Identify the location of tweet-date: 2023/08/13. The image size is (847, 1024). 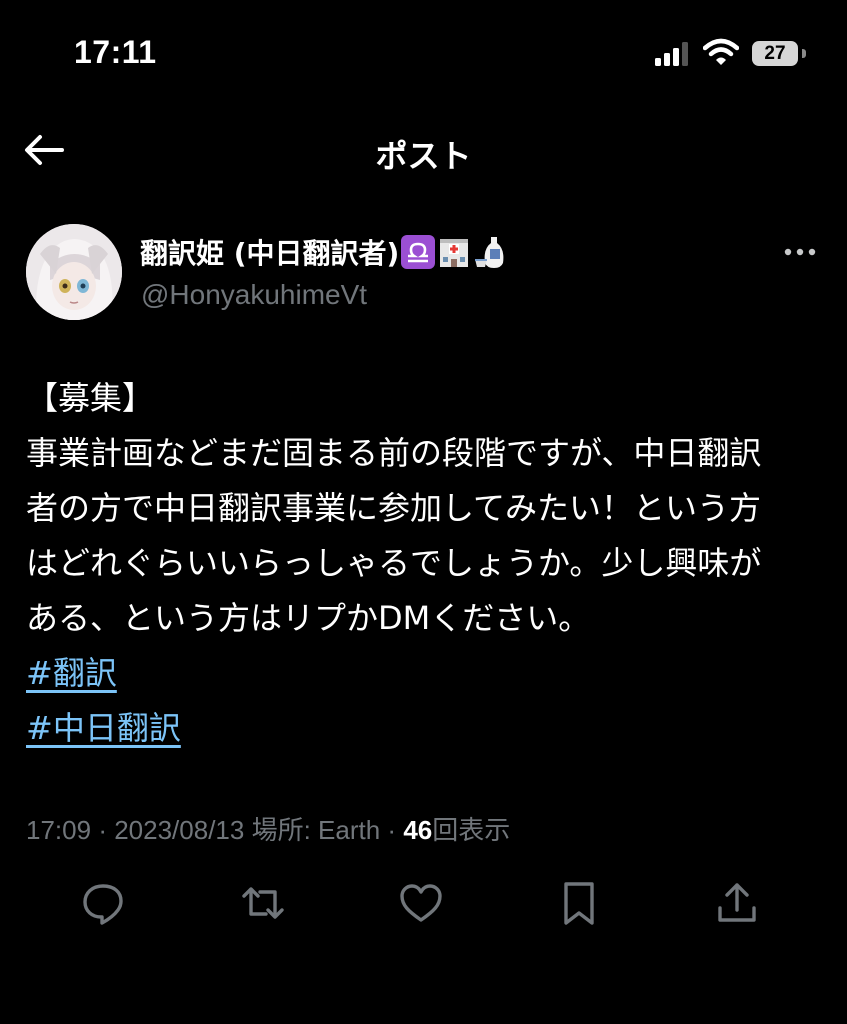
(179, 830).